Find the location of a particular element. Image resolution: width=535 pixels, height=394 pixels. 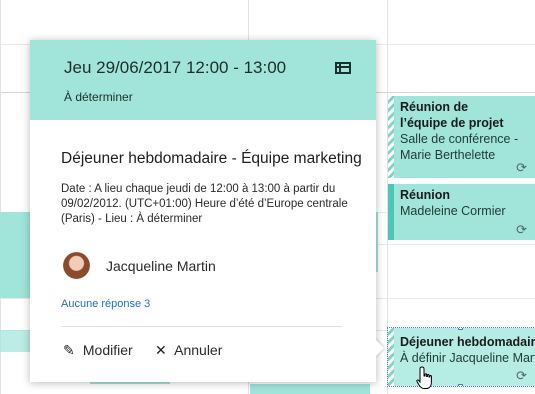

calendar-event-meeting: Réunion Madeleine Cormier ⟳ is located at coordinates (461, 212).